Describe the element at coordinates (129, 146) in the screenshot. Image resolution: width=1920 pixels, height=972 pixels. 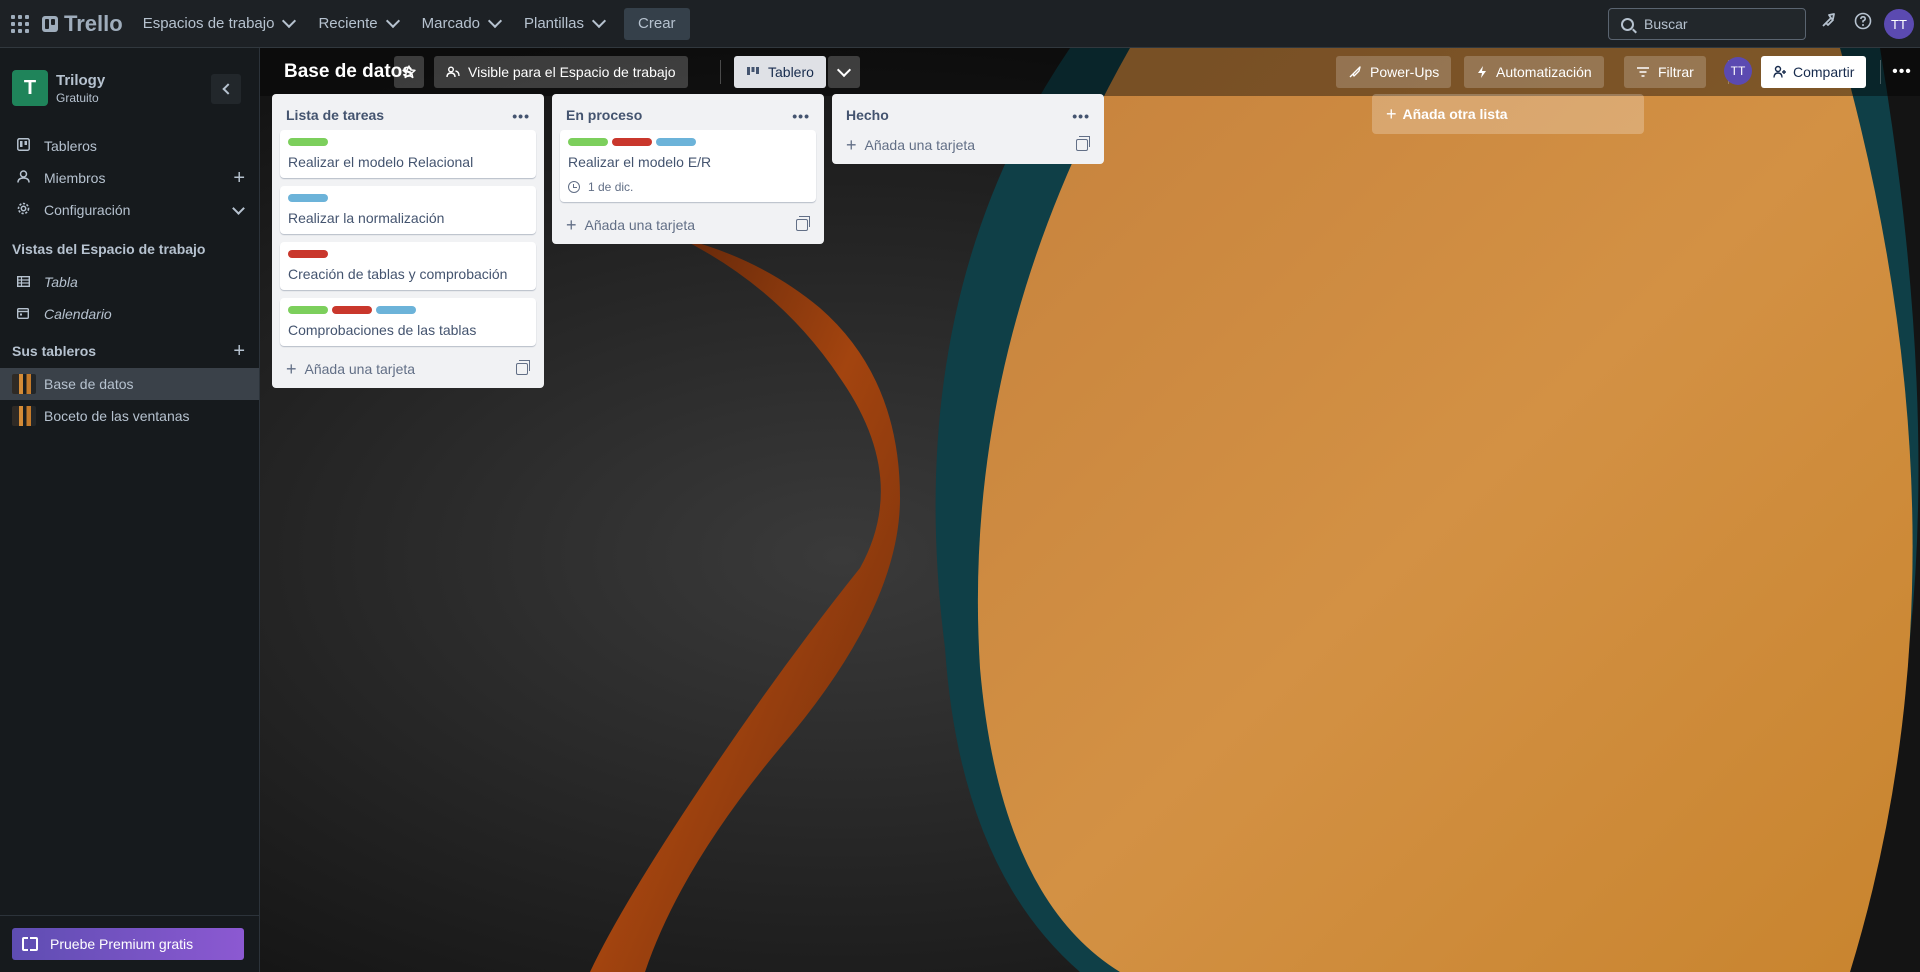
I see `sidebar-item-boards: Tableros` at that location.